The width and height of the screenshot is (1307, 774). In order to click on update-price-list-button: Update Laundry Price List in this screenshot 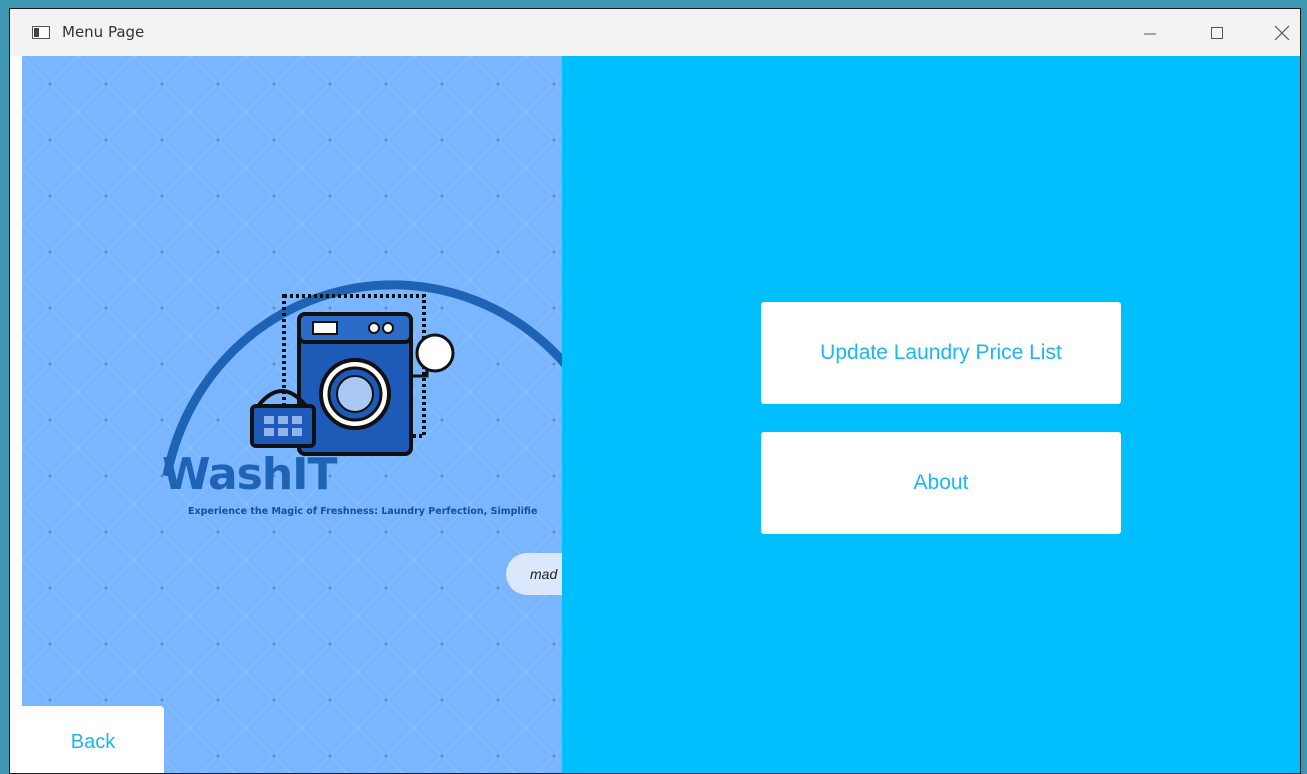, I will do `click(941, 353)`.